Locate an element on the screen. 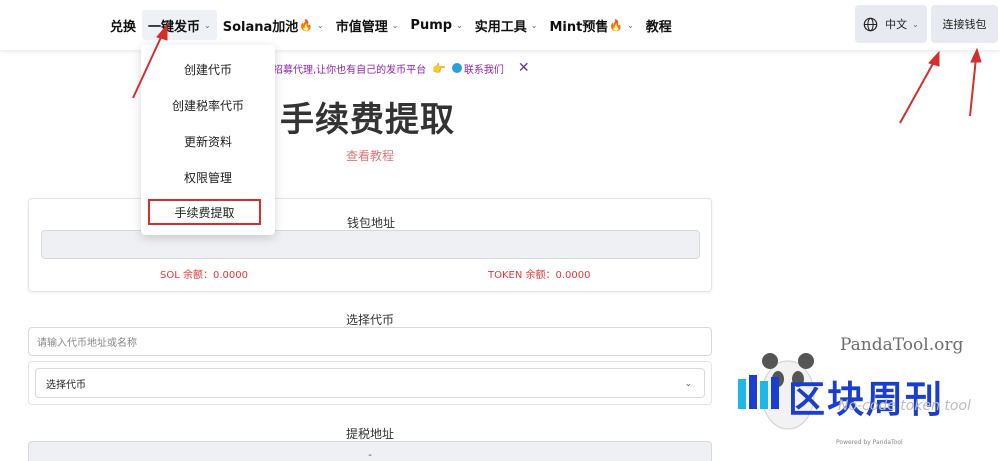 The height and width of the screenshot is (461, 1000). token-search-placeholder: 请输入代币地址或名称 is located at coordinates (87, 343).